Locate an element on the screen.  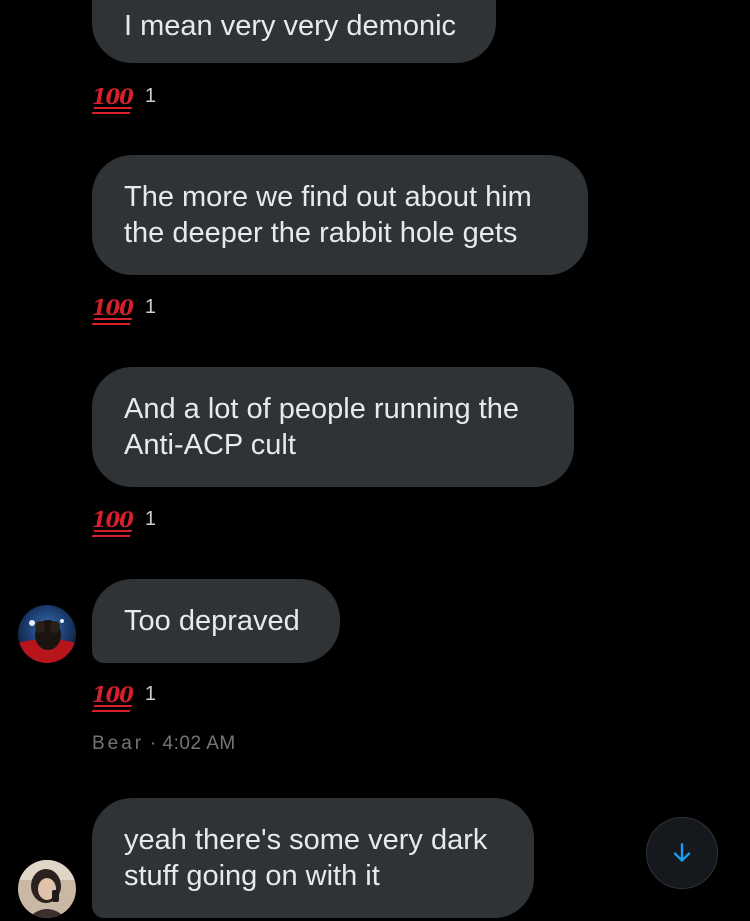
scroll-to-bottom-button is located at coordinates (682, 853).